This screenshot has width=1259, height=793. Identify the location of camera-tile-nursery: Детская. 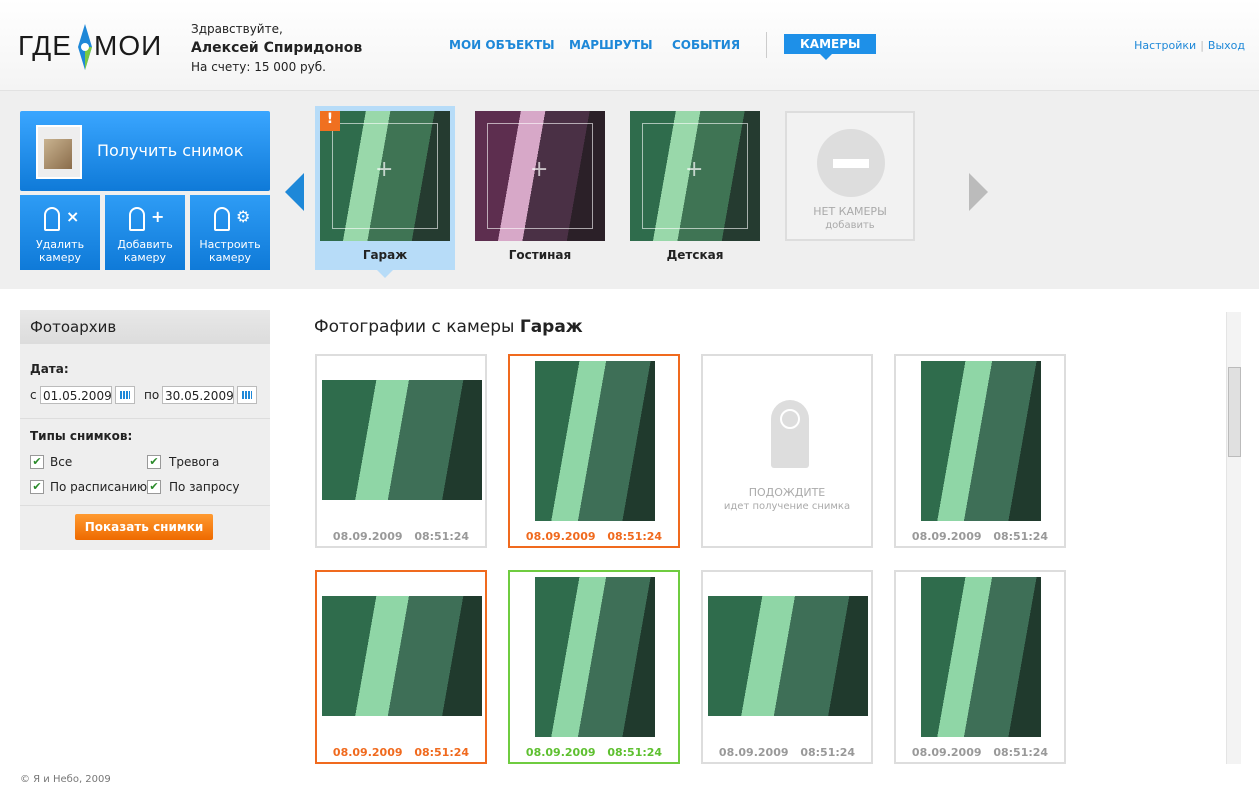
(695, 188).